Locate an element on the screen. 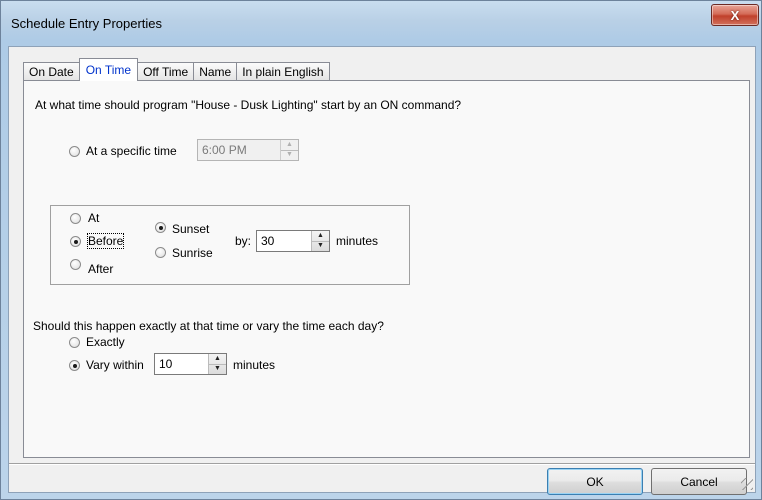  vary-minutes-value: 10 is located at coordinates (166, 364).